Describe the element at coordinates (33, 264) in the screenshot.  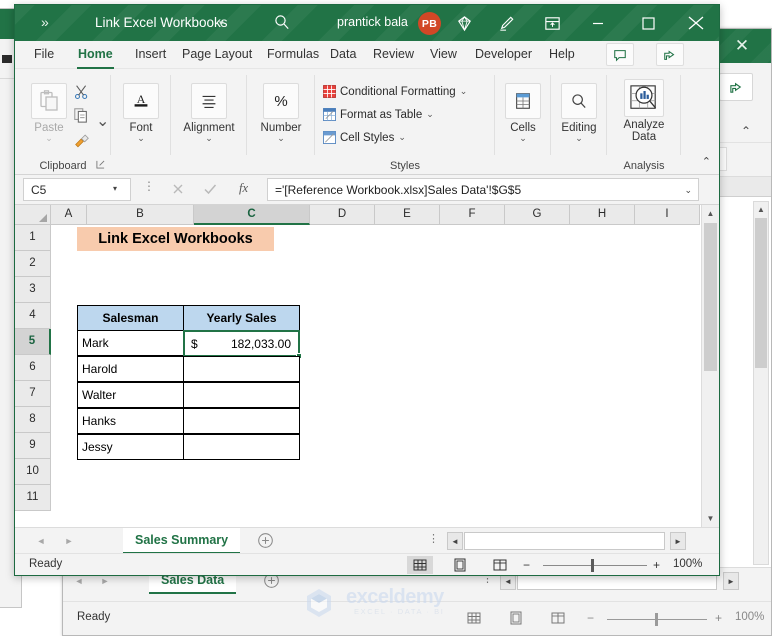
I see `row-header-2: 2` at that location.